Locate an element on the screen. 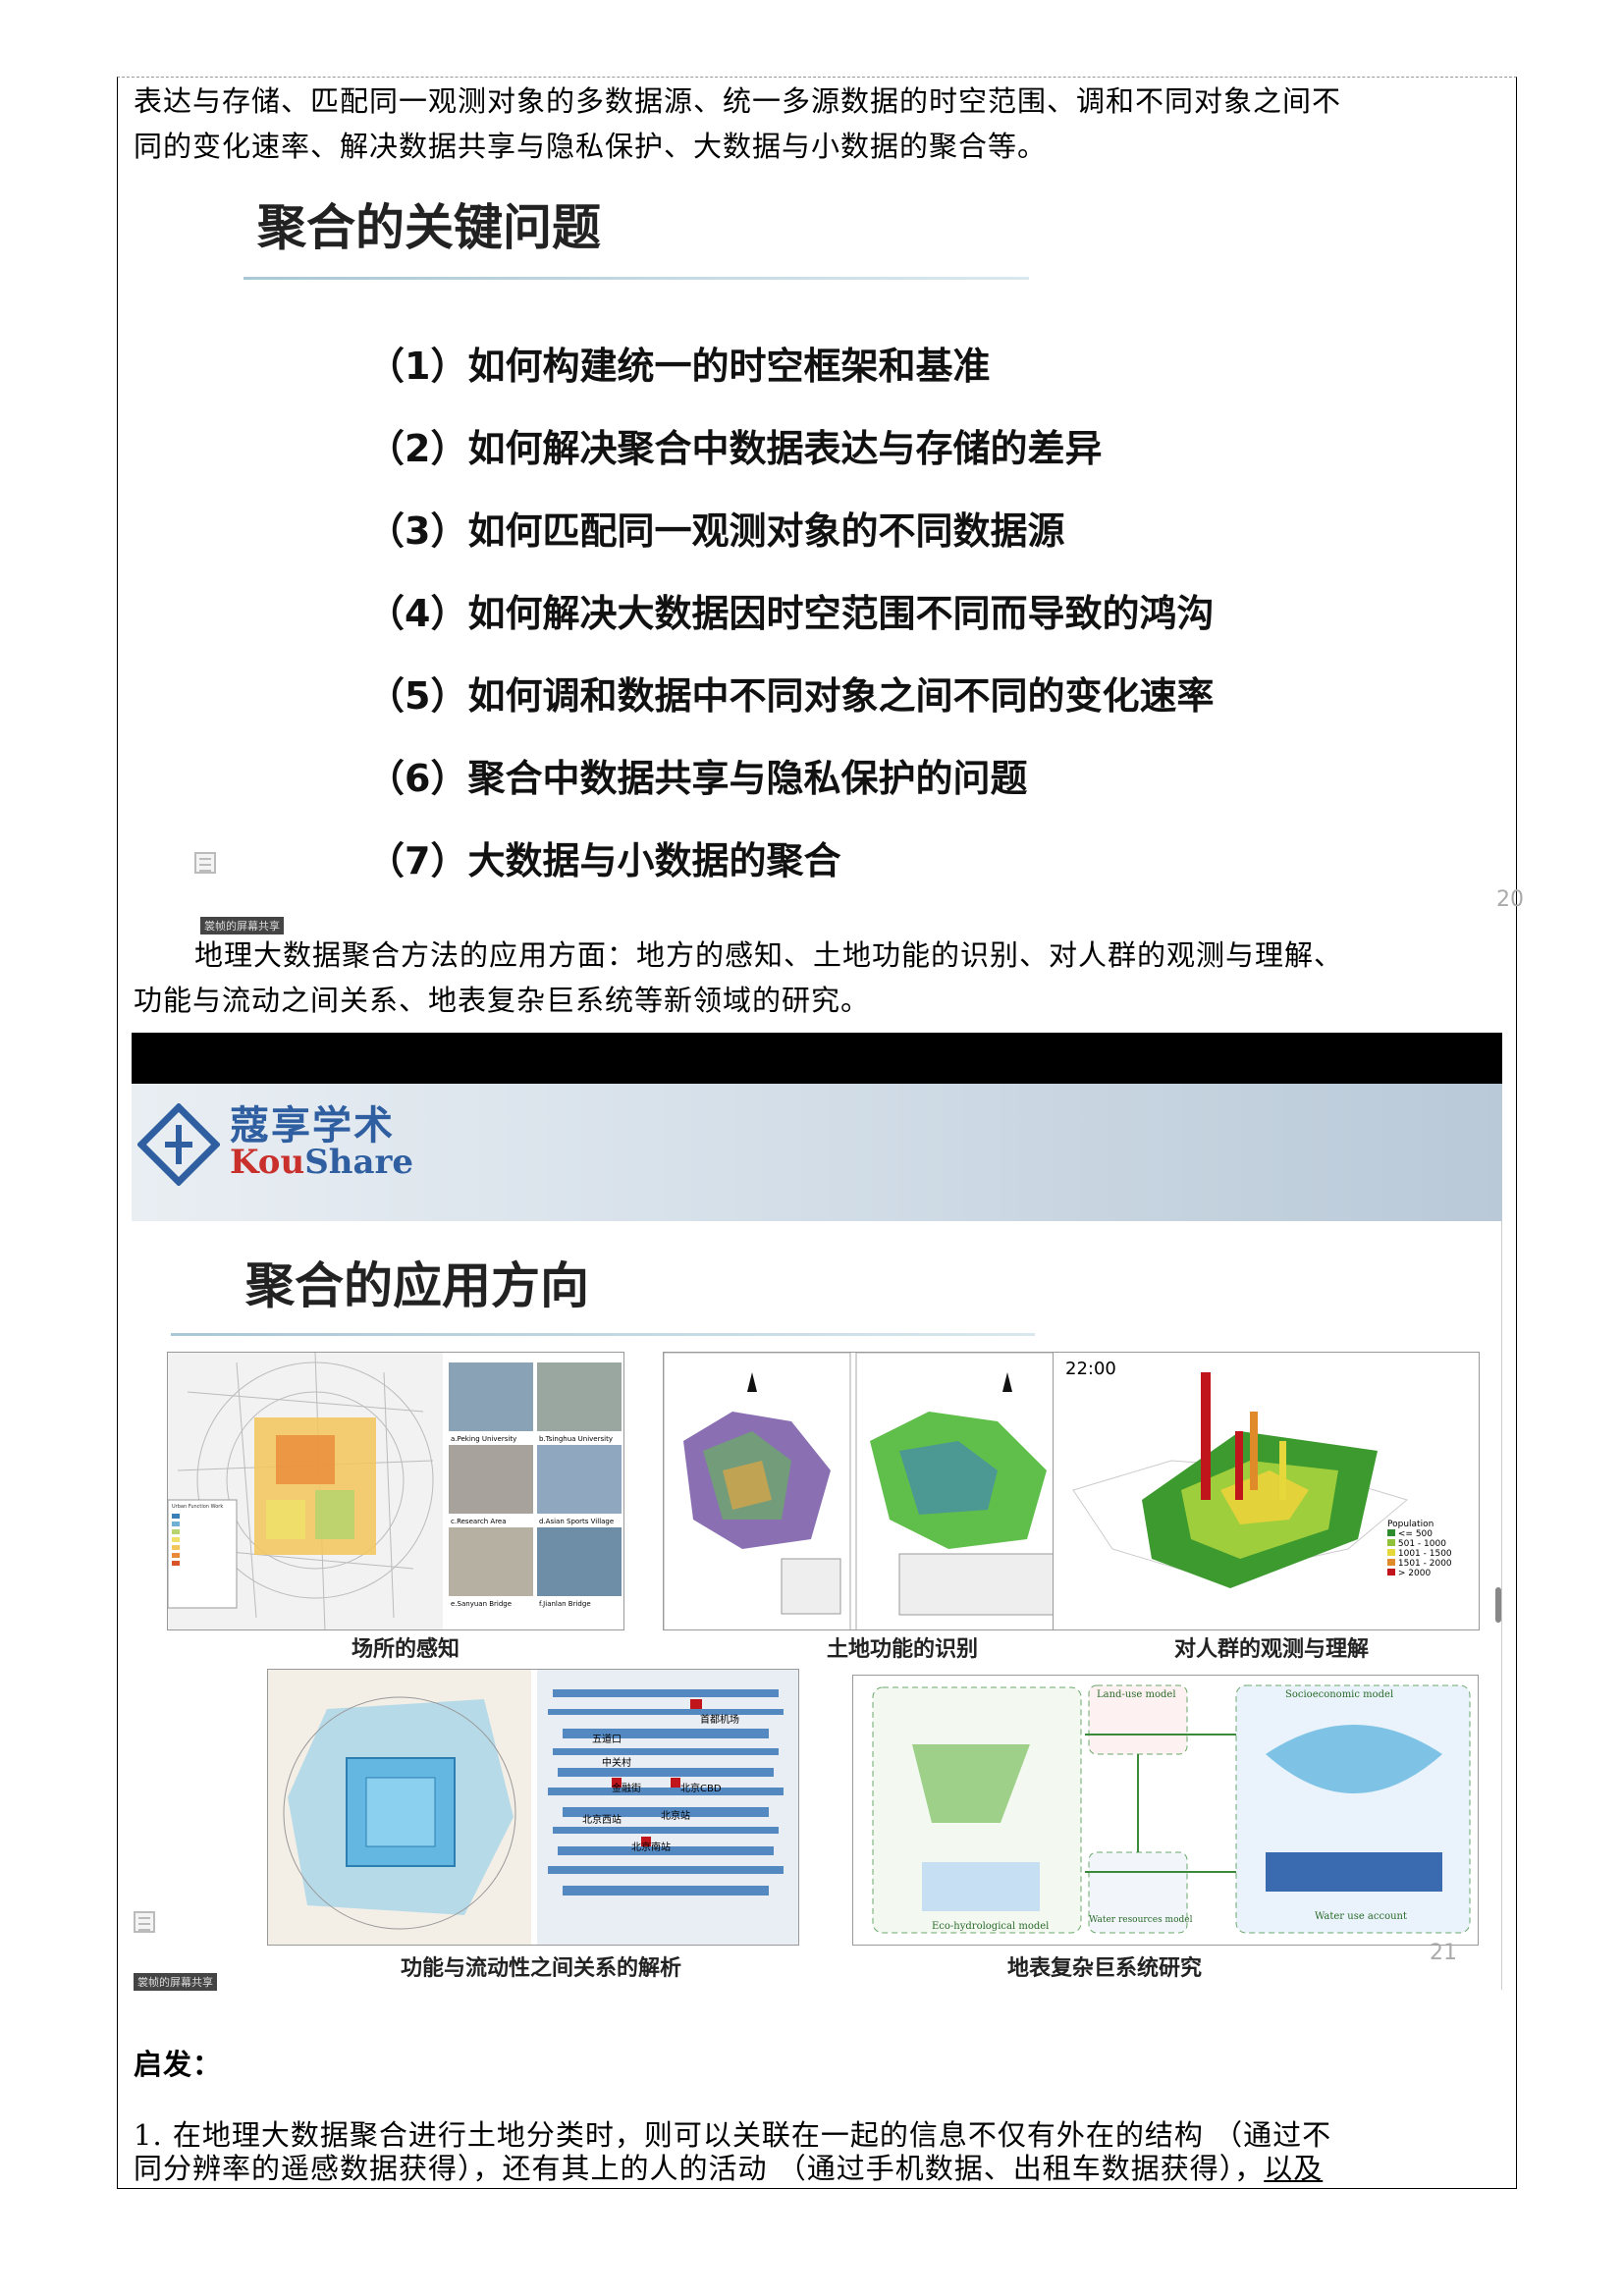  caption-land: 土地功能的识别 is located at coordinates (903, 1649).